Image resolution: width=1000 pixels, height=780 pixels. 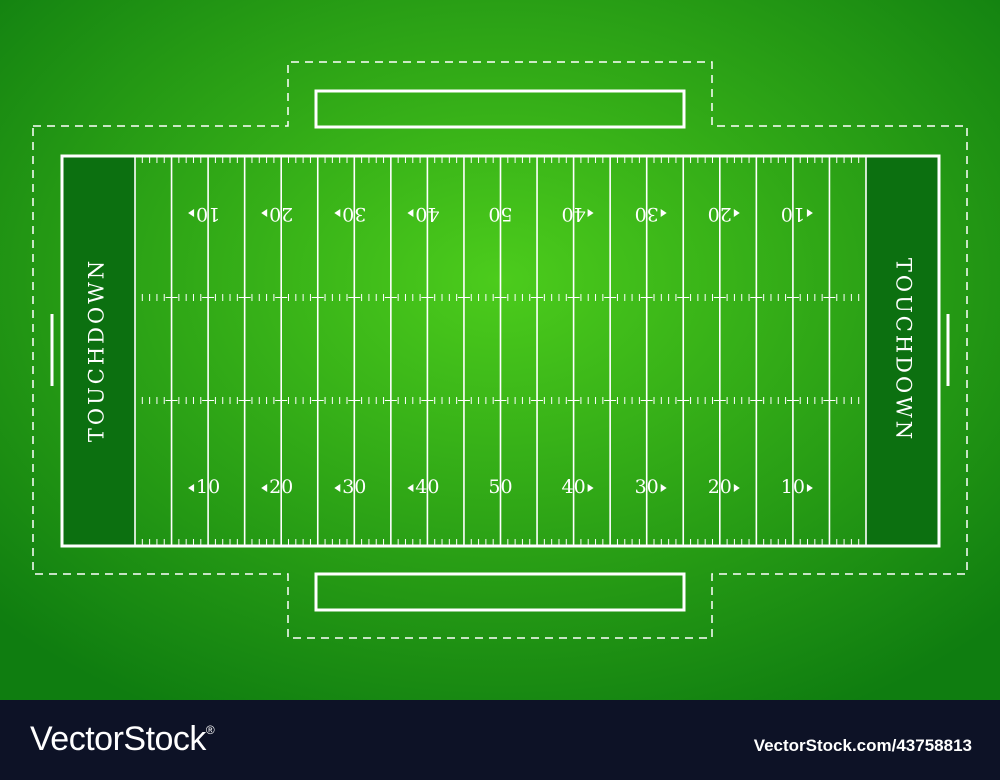 What do you see at coordinates (500, 740) in the screenshot?
I see `footer-bar: VectorStock® VectorStock.com/43758813` at bounding box center [500, 740].